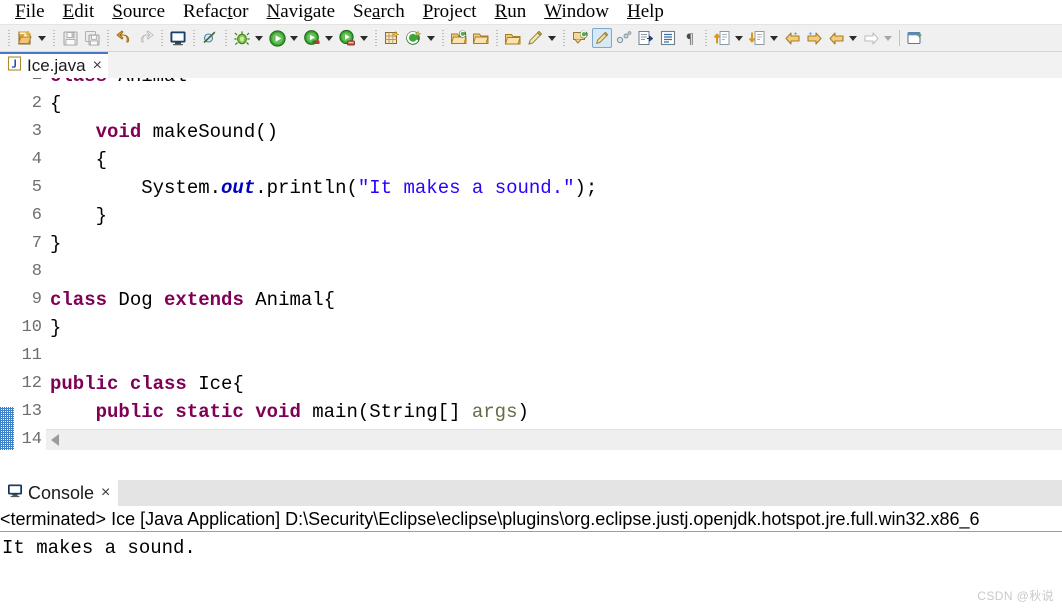 This screenshot has height=610, width=1062. Describe the element at coordinates (554, 439) in the screenshot. I see `editor-horizontal-scrollbar` at that location.